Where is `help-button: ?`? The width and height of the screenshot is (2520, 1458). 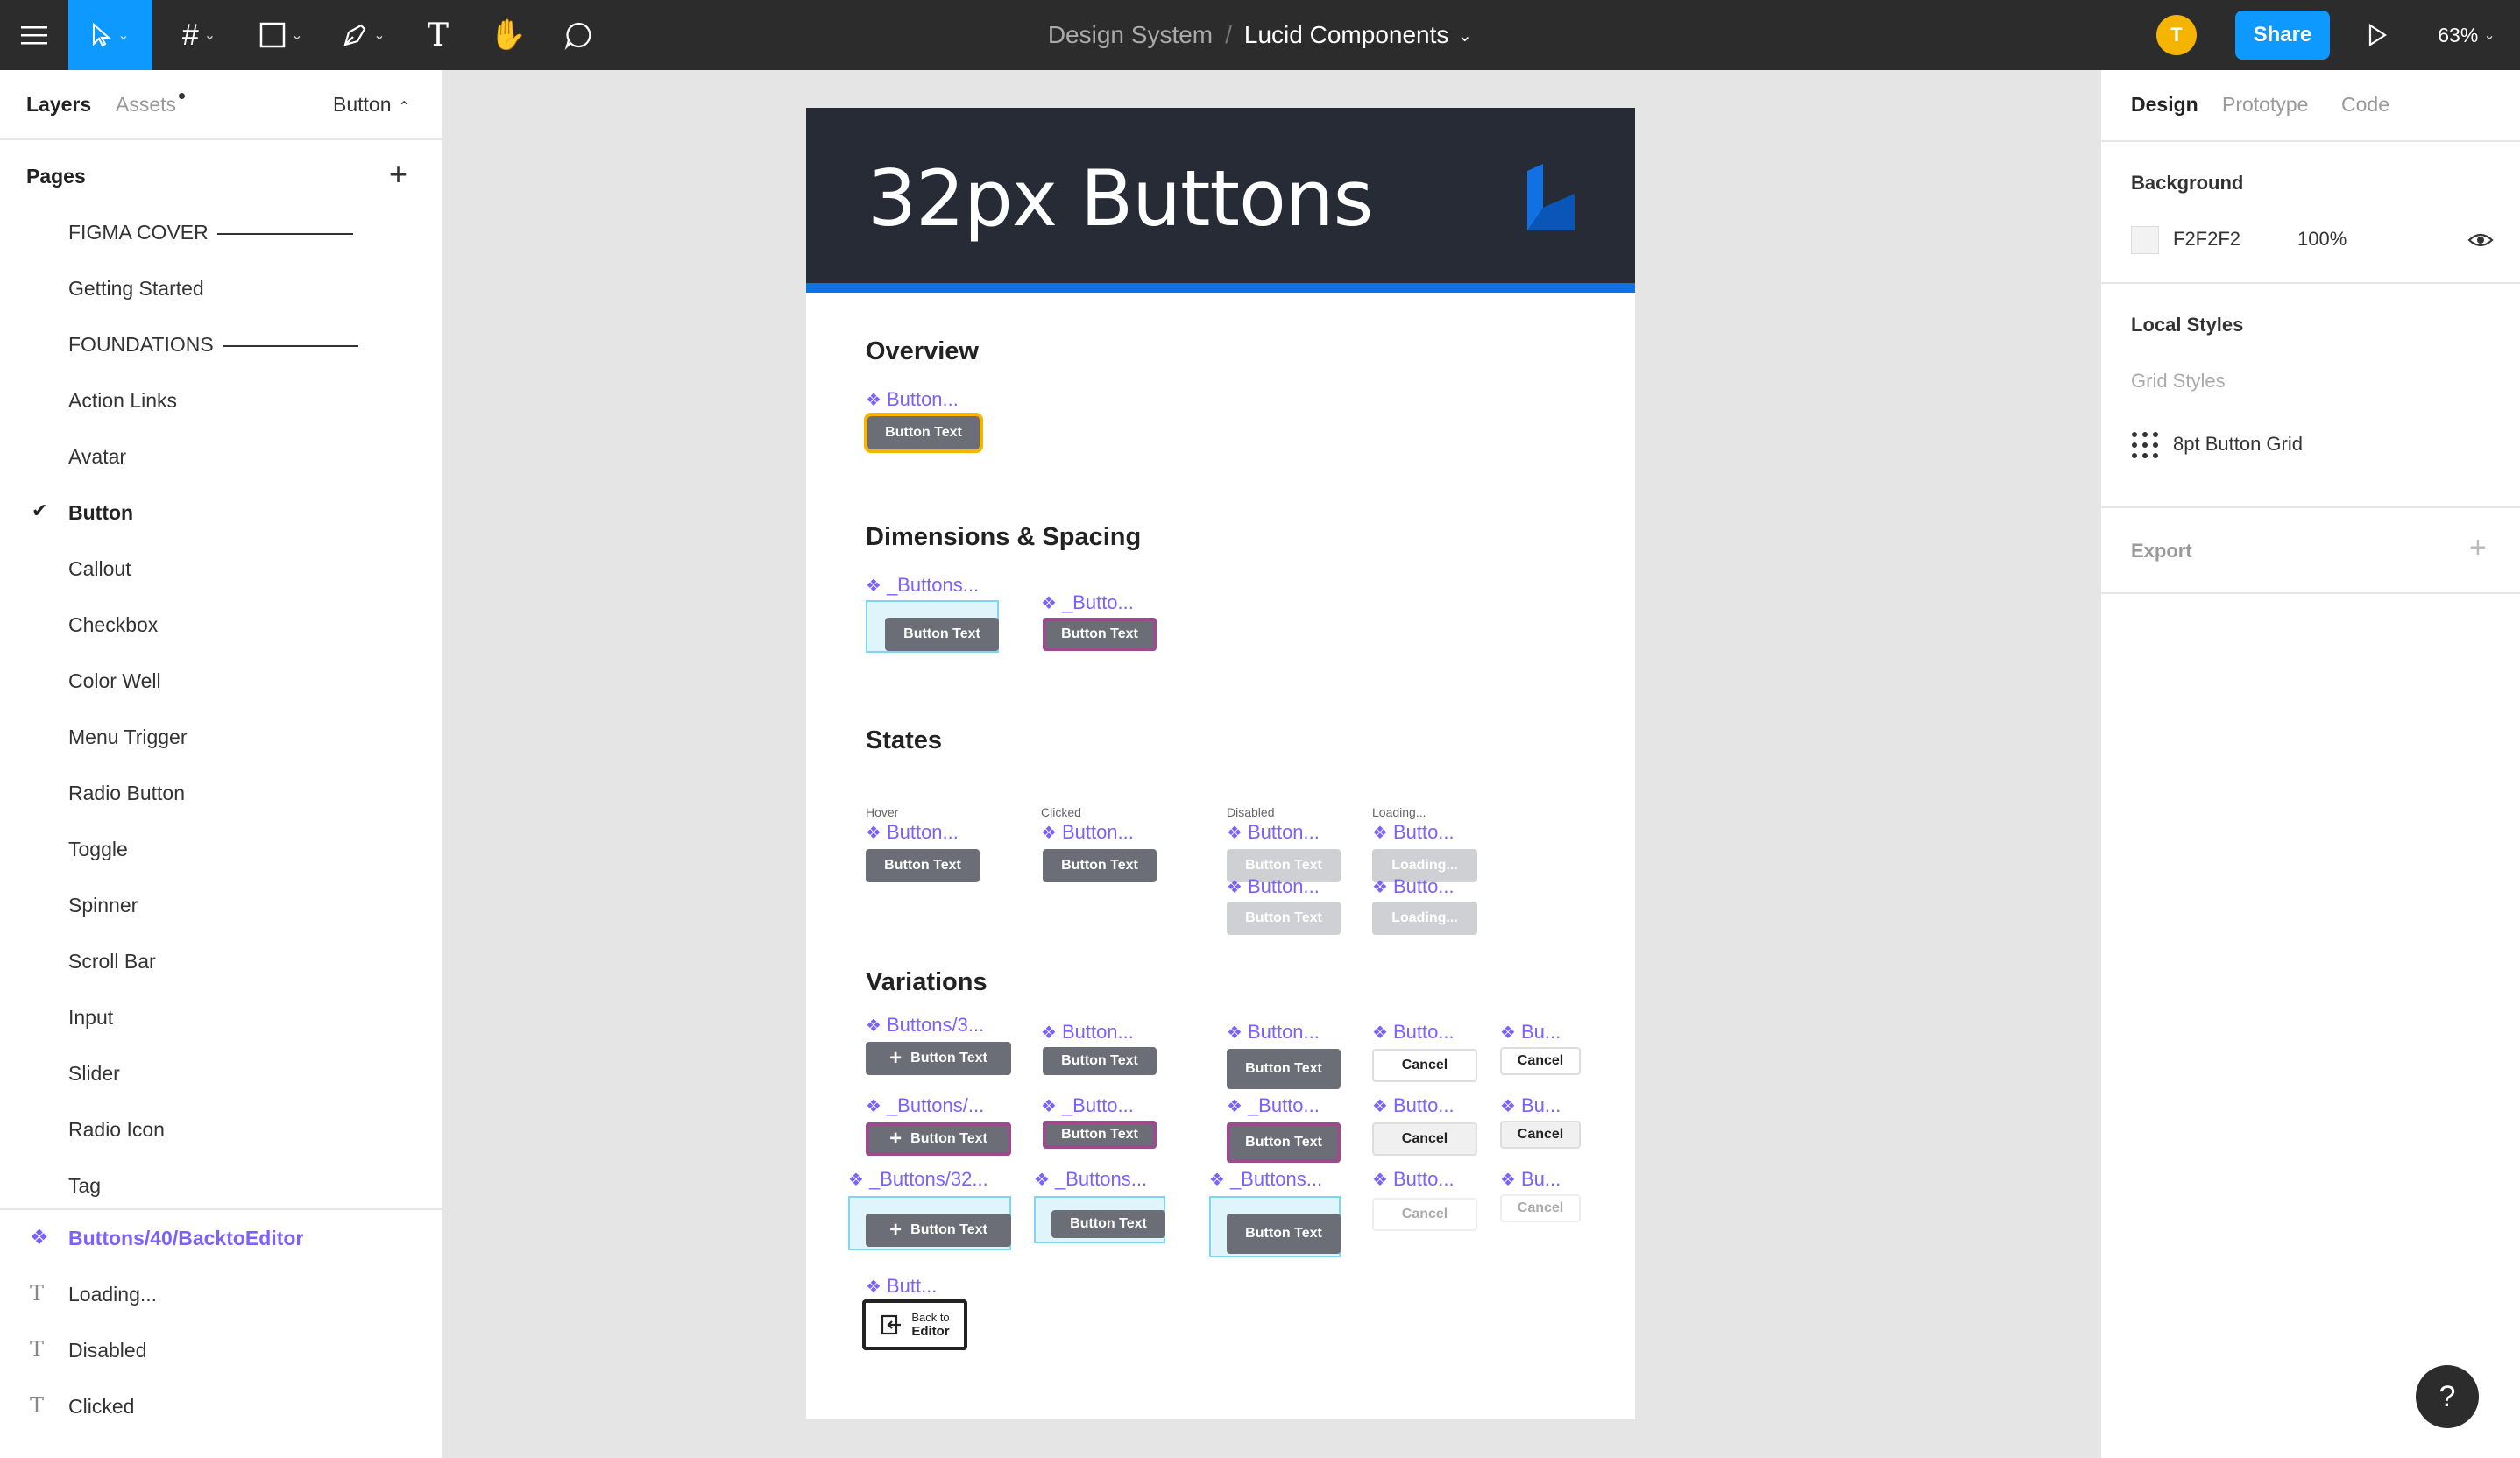 help-button: ? is located at coordinates (2447, 1396).